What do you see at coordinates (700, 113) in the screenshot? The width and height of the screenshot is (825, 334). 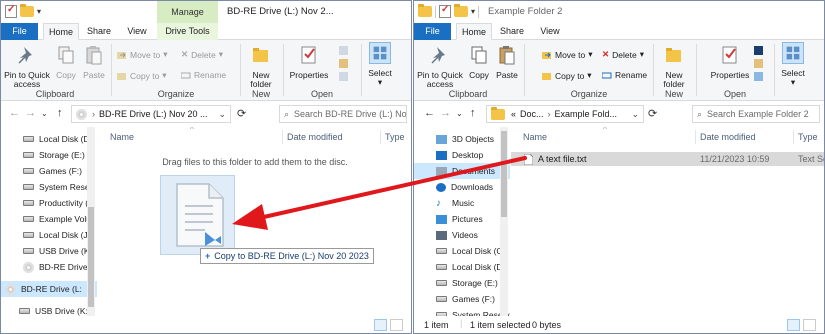 I see `search-icon: ⌕` at bounding box center [700, 113].